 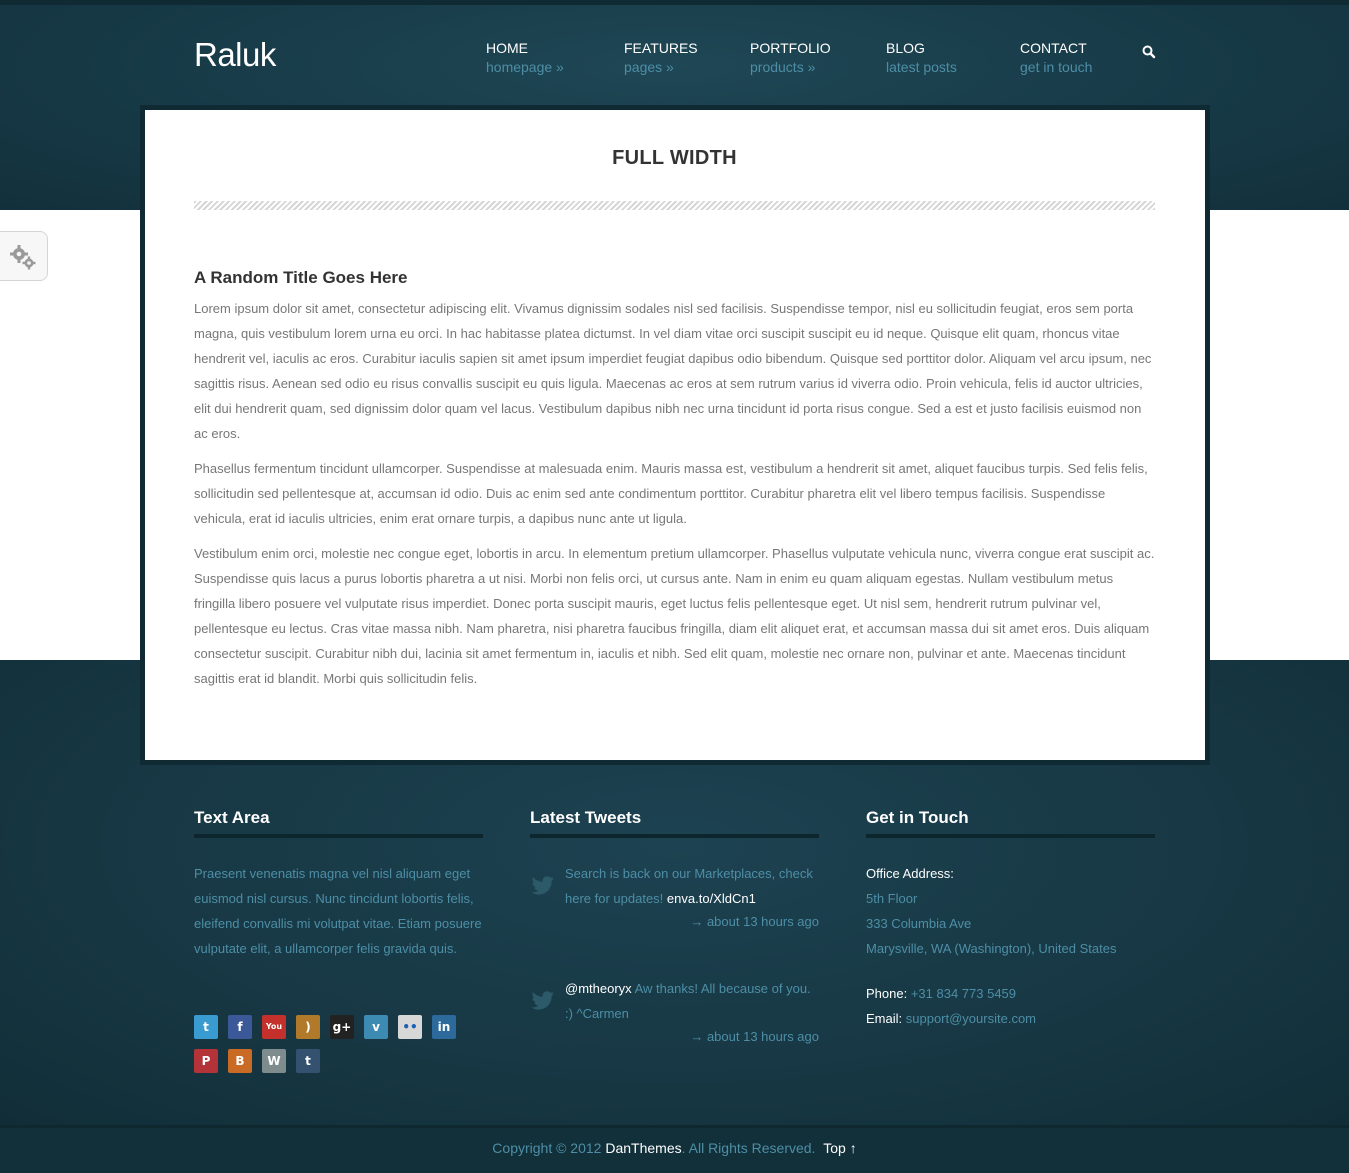 I want to click on office-address-label: Office Address:, so click(x=910, y=873).